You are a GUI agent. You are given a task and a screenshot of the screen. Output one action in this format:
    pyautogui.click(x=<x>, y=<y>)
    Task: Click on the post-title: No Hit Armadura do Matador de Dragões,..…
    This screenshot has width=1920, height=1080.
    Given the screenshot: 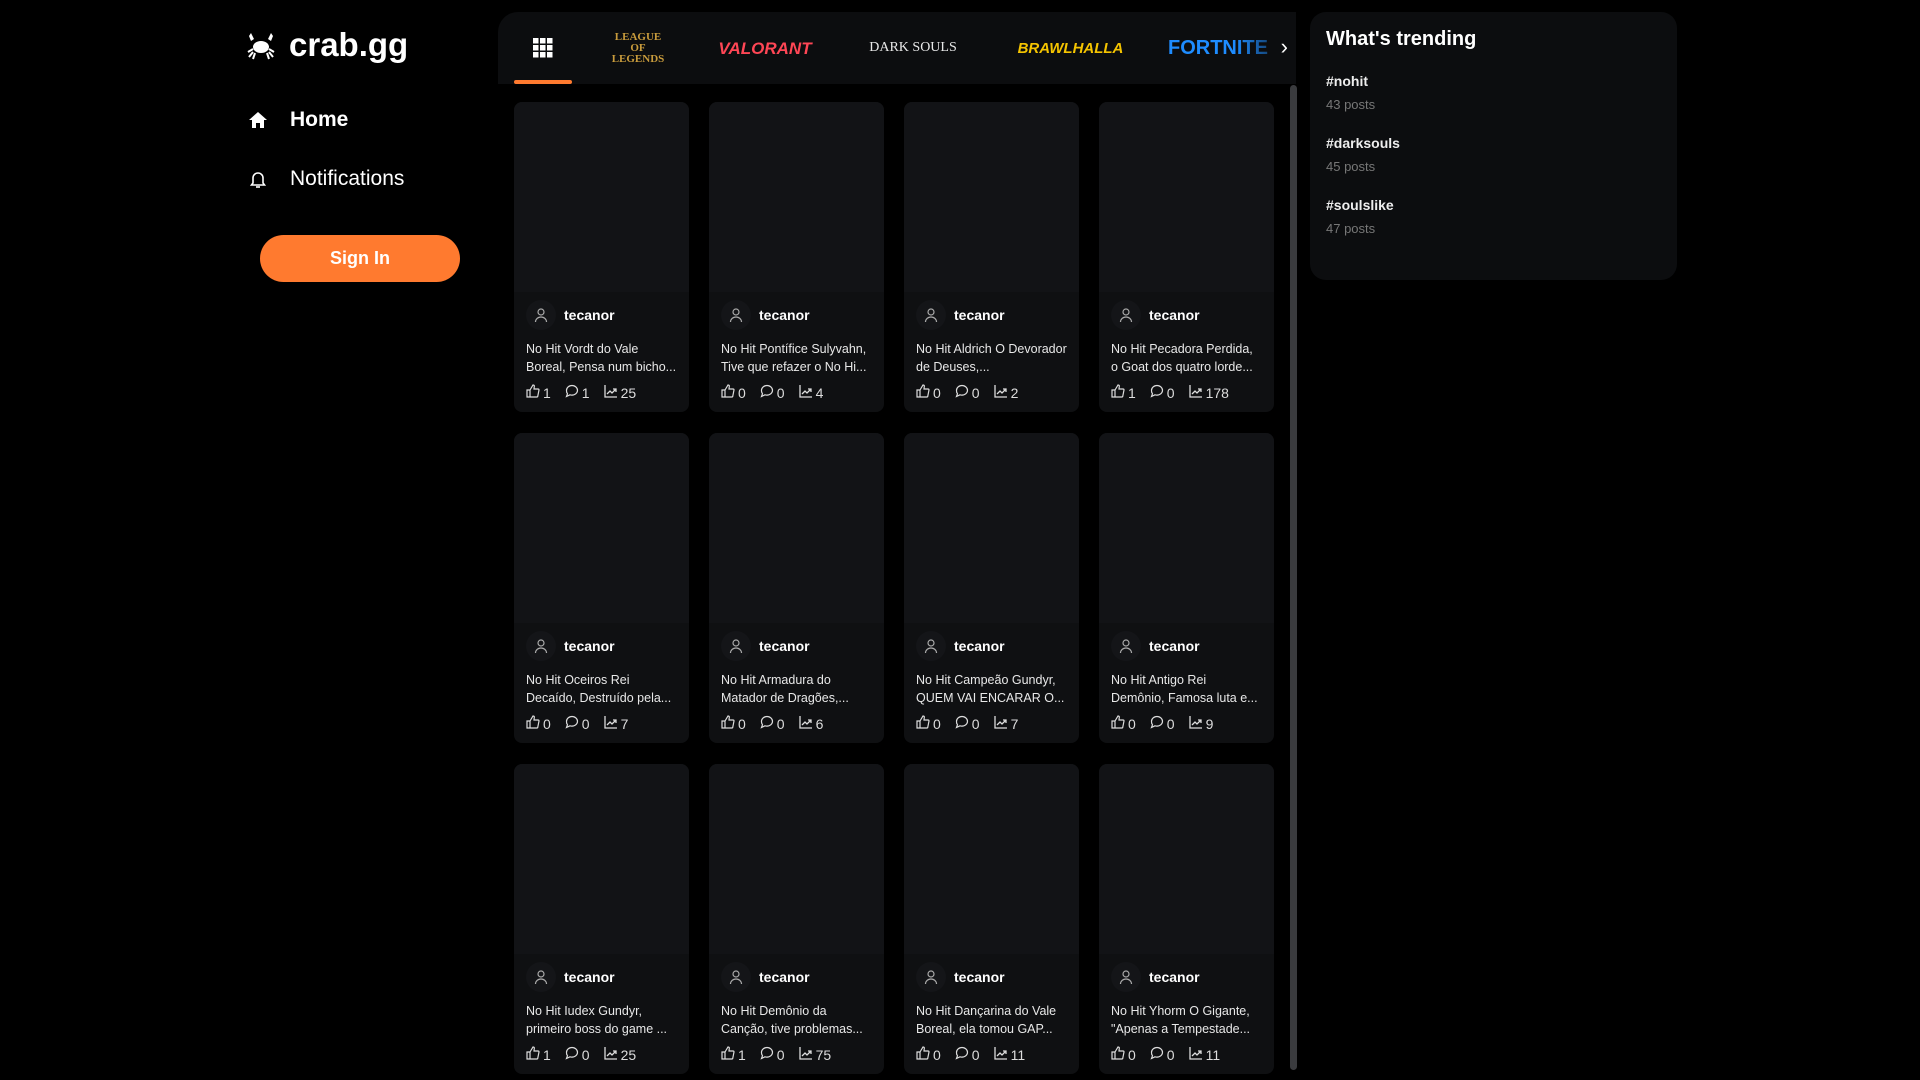 What is the action you would take?
    pyautogui.click(x=796, y=684)
    